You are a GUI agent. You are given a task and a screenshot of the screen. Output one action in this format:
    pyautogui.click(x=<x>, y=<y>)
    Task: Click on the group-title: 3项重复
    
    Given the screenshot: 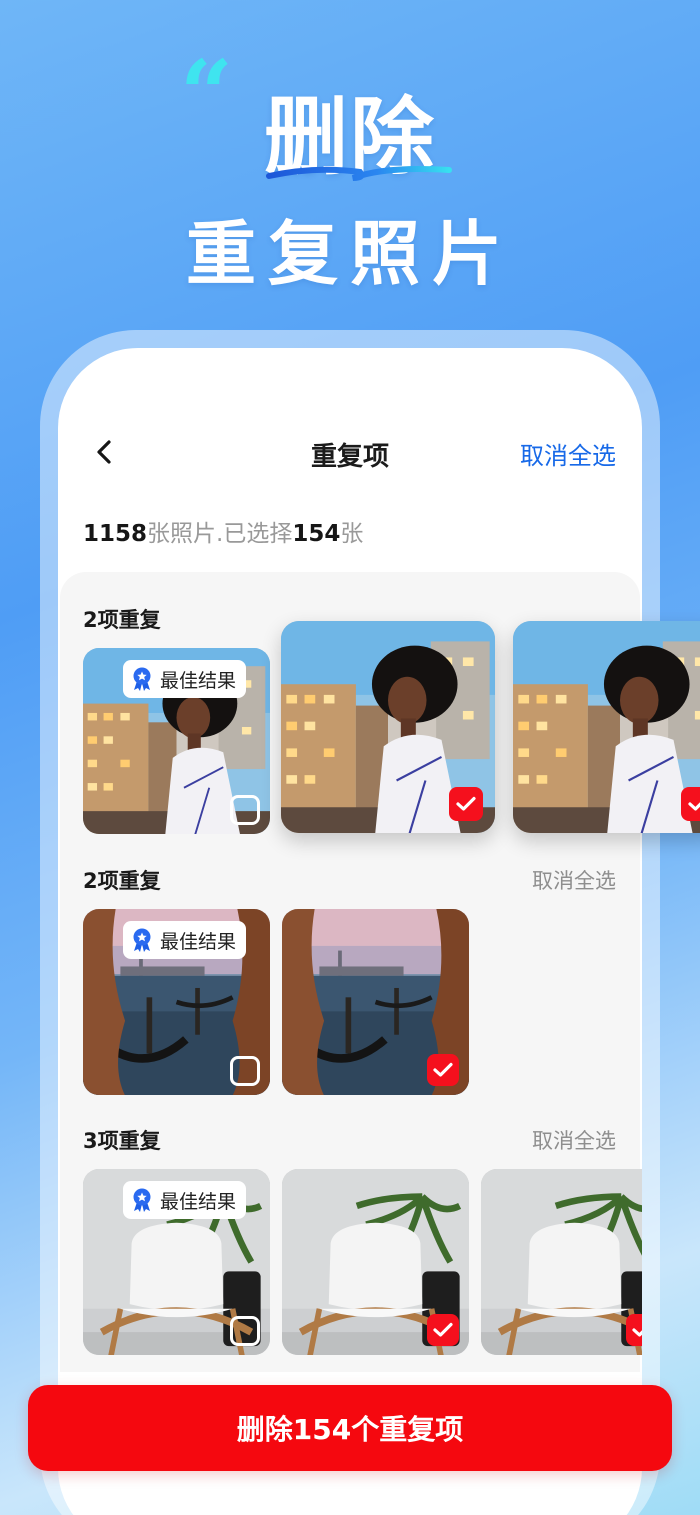 What is the action you would take?
    pyautogui.click(x=122, y=1141)
    